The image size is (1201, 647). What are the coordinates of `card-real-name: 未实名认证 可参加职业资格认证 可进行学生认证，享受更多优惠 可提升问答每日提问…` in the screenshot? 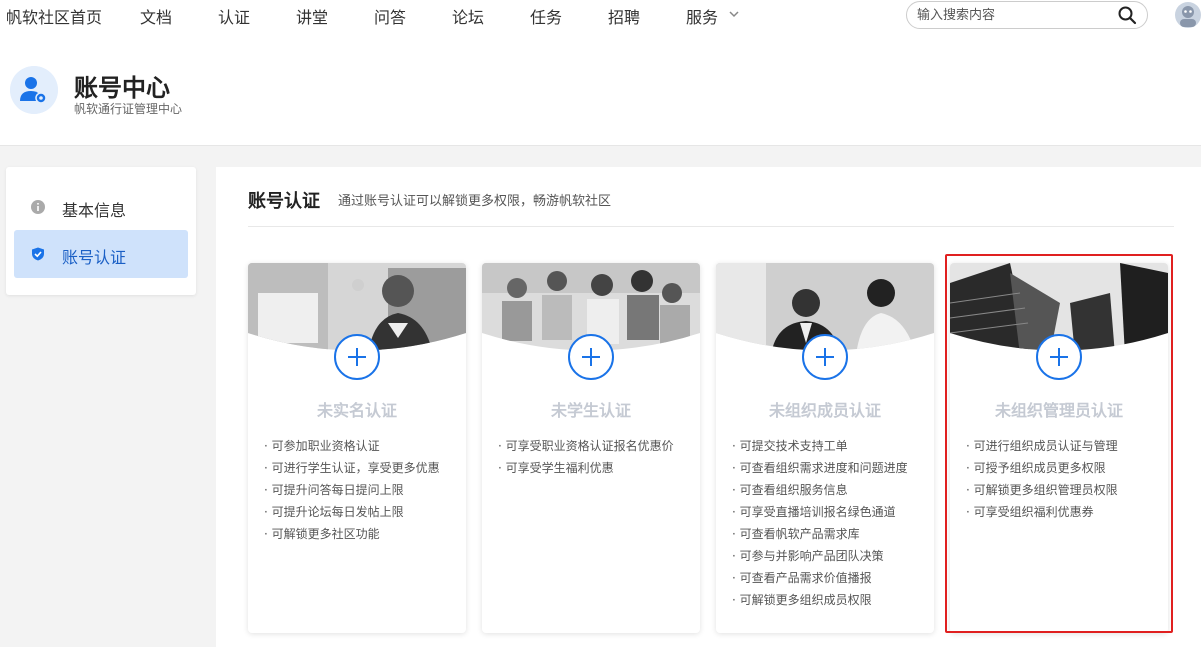 It's located at (357, 448).